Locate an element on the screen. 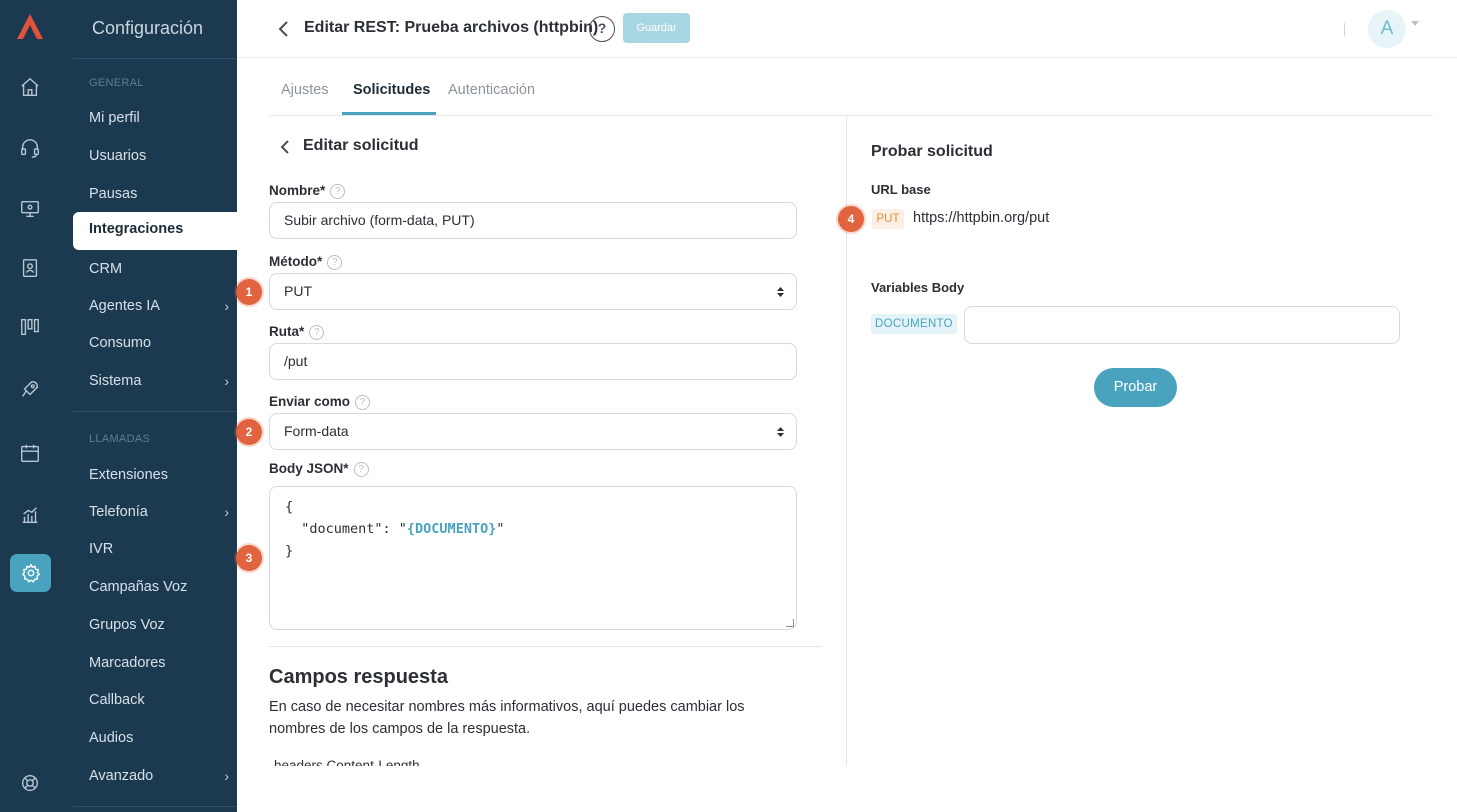  probar-solicitud-title: Probar solicitud is located at coordinates (932, 151).